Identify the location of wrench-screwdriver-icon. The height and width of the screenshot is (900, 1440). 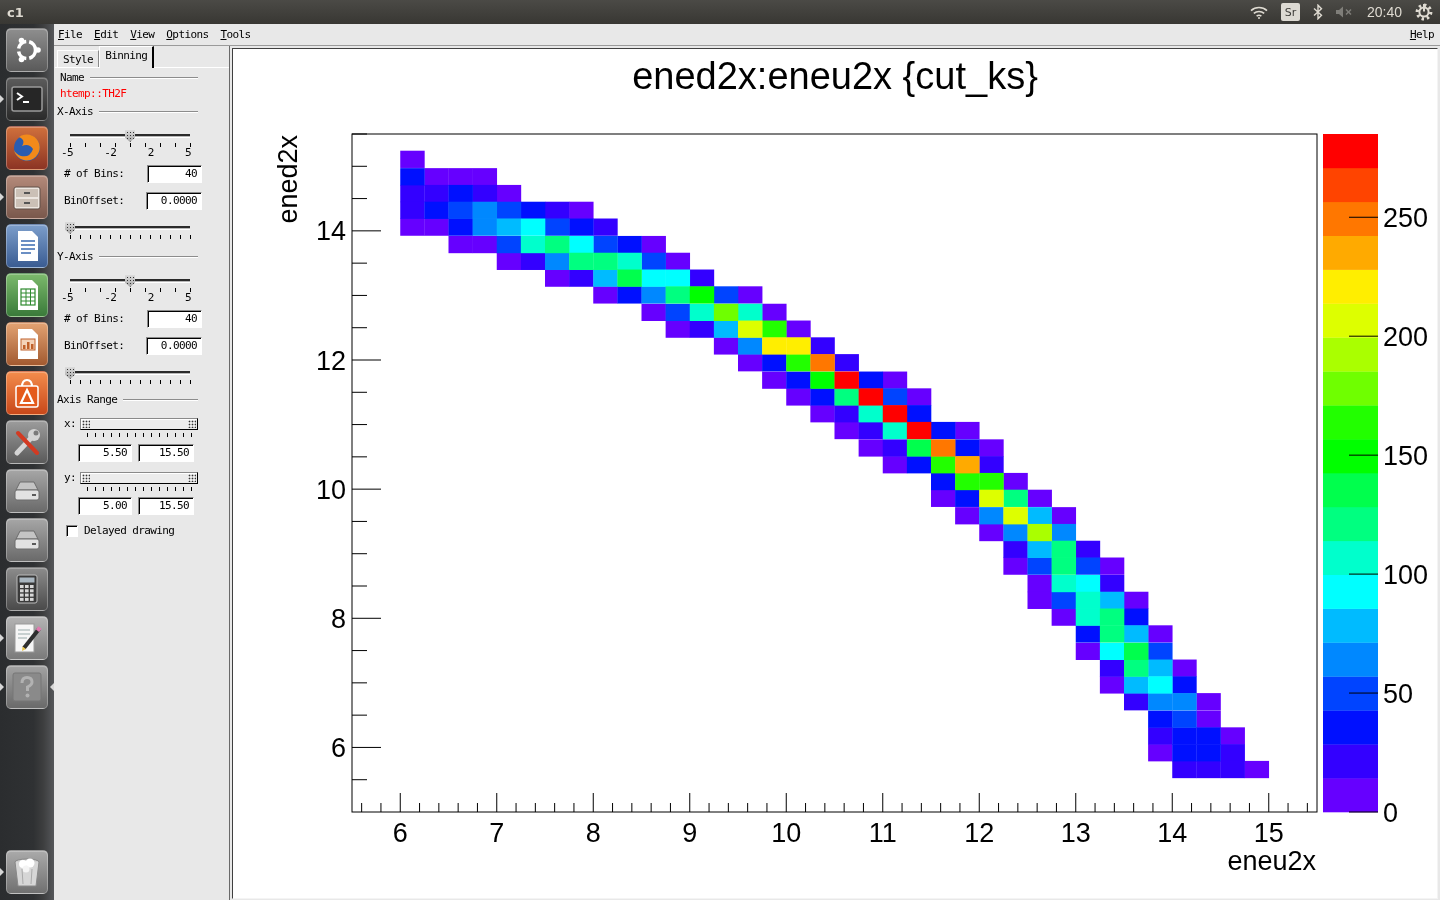
(27, 442).